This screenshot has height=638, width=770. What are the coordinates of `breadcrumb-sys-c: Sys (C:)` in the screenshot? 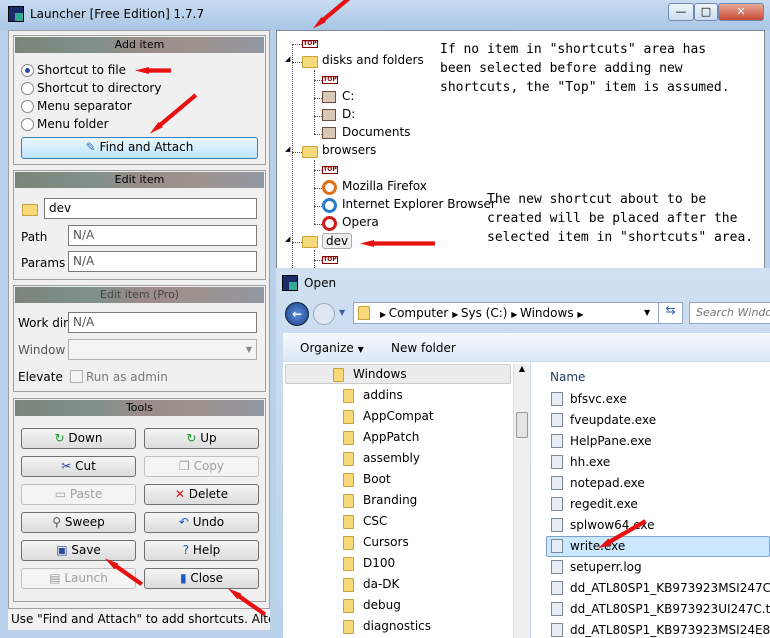 It's located at (484, 313).